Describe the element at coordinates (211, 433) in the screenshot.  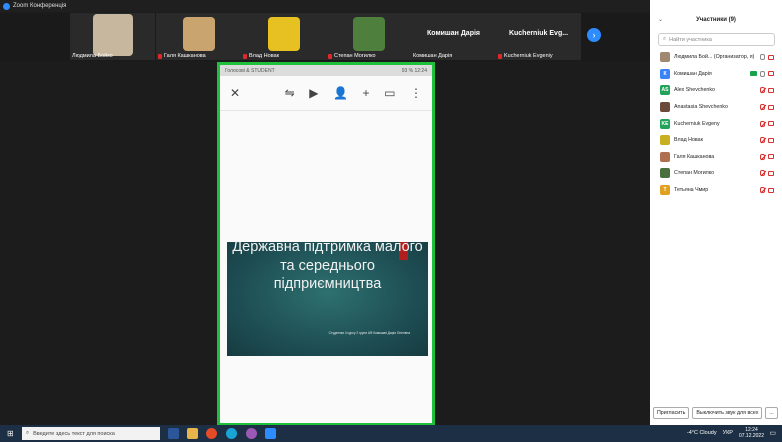
I see `opera-icon` at that location.